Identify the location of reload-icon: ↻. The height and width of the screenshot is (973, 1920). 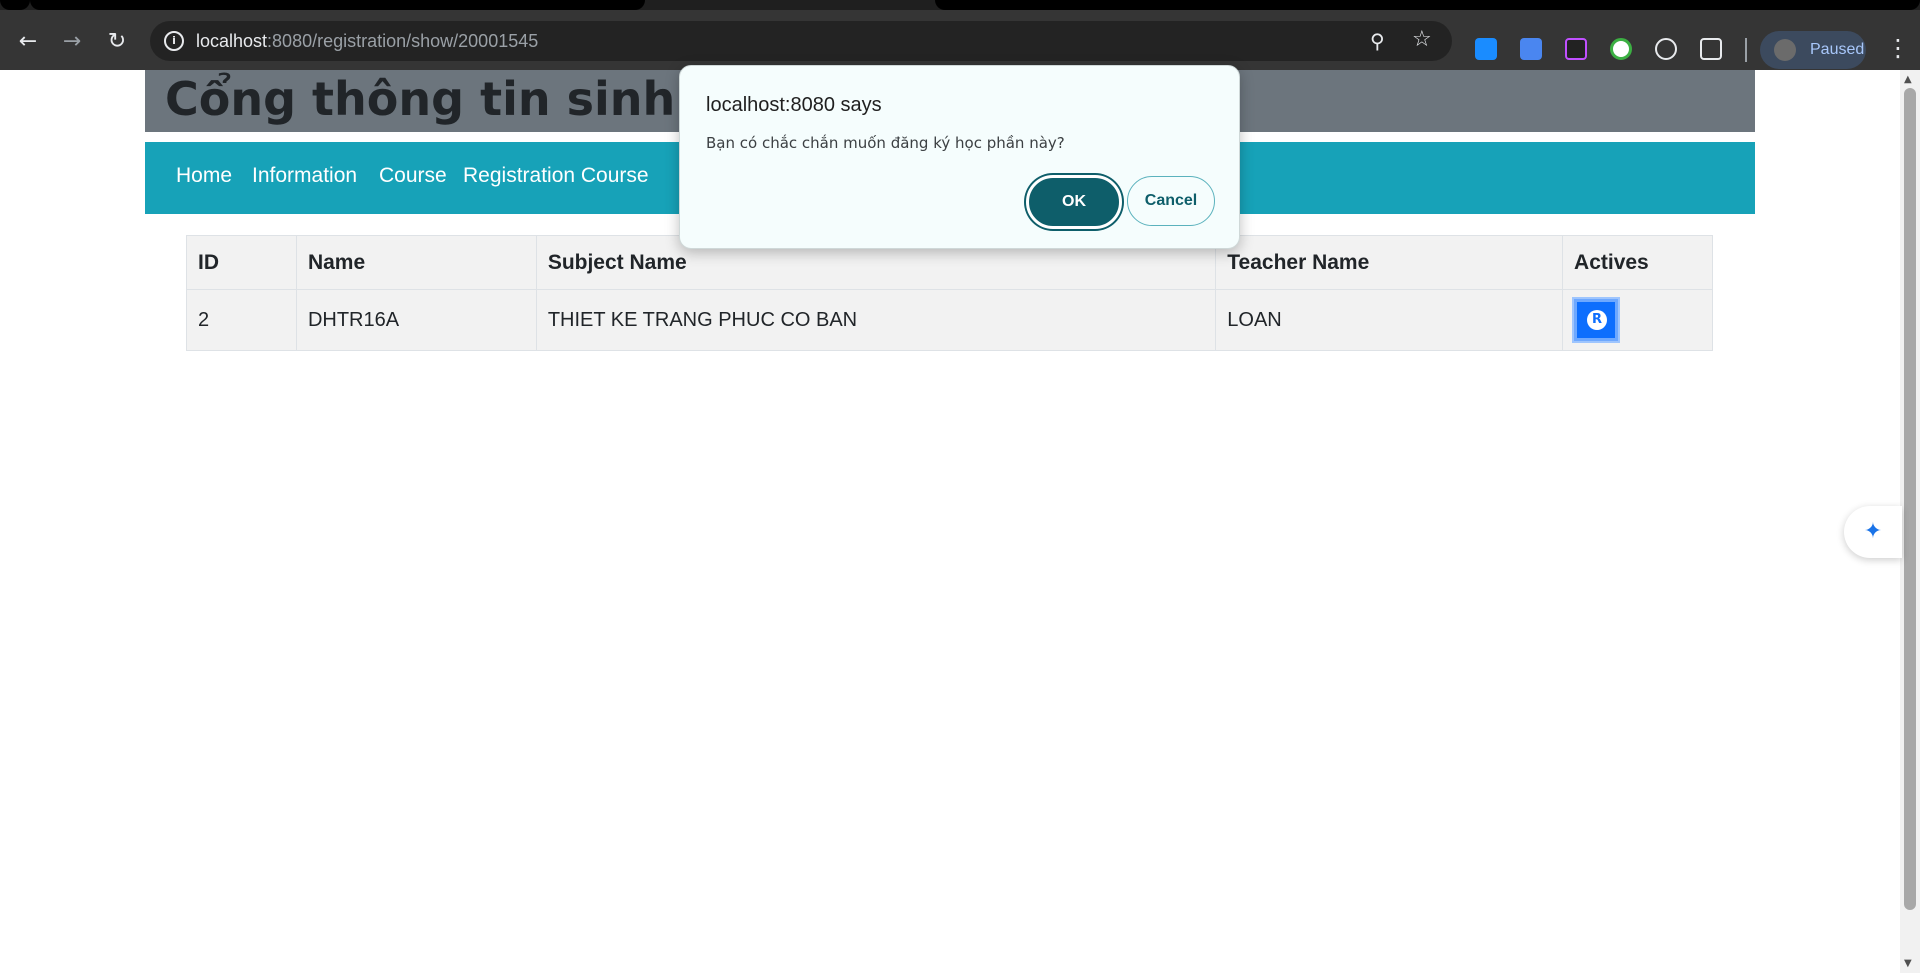
(117, 42).